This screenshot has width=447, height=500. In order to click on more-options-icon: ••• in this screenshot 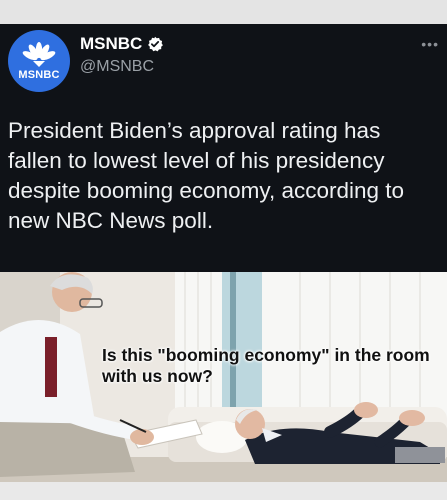, I will do `click(430, 44)`.